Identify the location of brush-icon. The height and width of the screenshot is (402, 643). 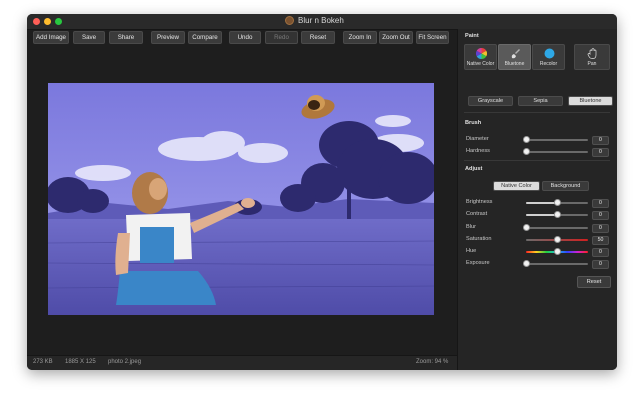
(515, 54).